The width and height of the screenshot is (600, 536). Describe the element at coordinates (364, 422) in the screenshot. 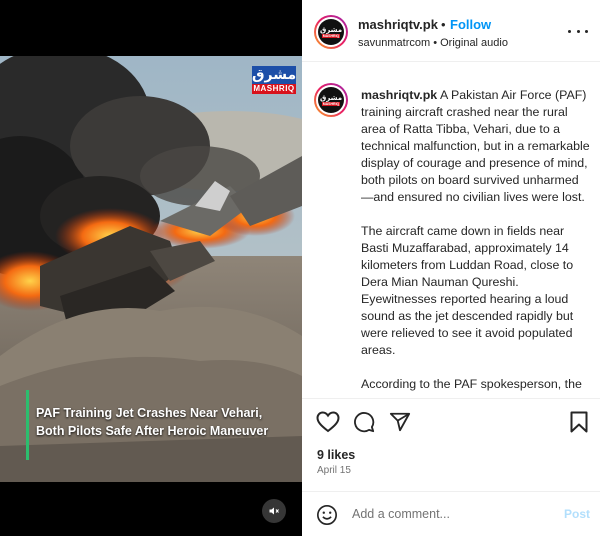

I see `comment-icon` at that location.